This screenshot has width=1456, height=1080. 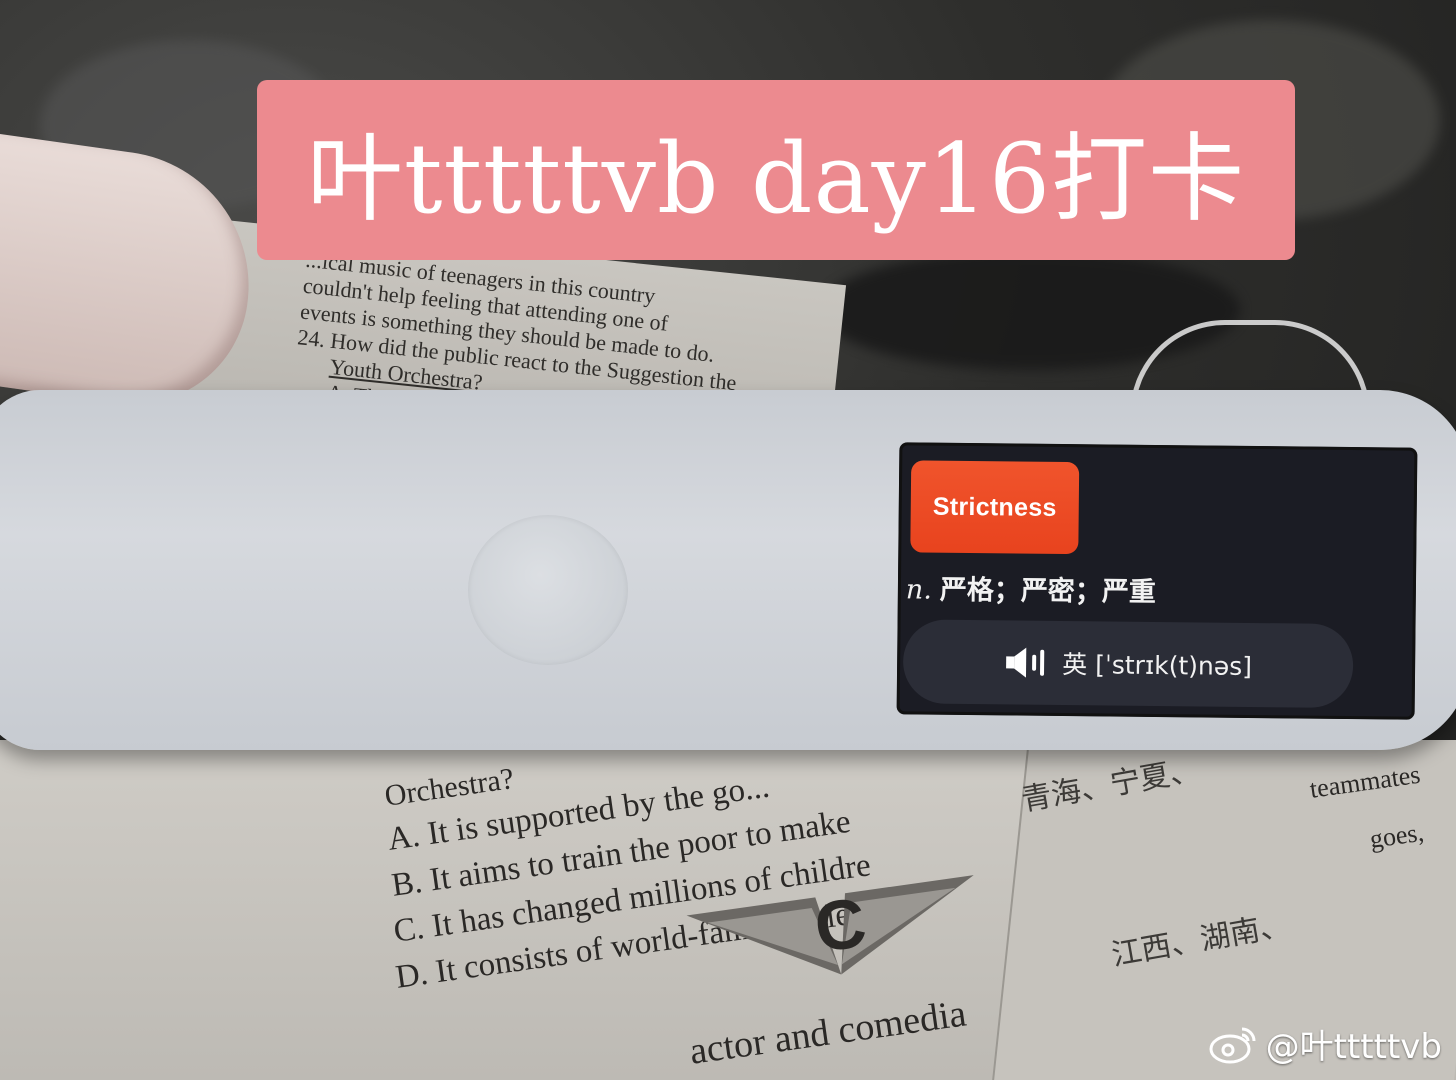 I want to click on pronunciation-button: 英 [ˈstrɪk(t)nəs], so click(x=1128, y=664).